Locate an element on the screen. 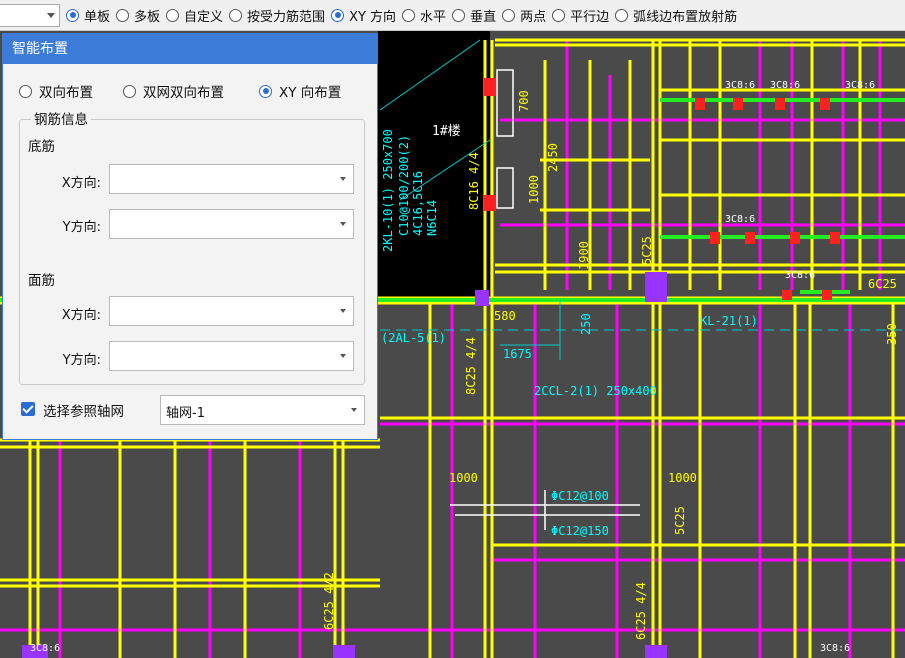  option-two-points: 两点 is located at coordinates (524, 15).